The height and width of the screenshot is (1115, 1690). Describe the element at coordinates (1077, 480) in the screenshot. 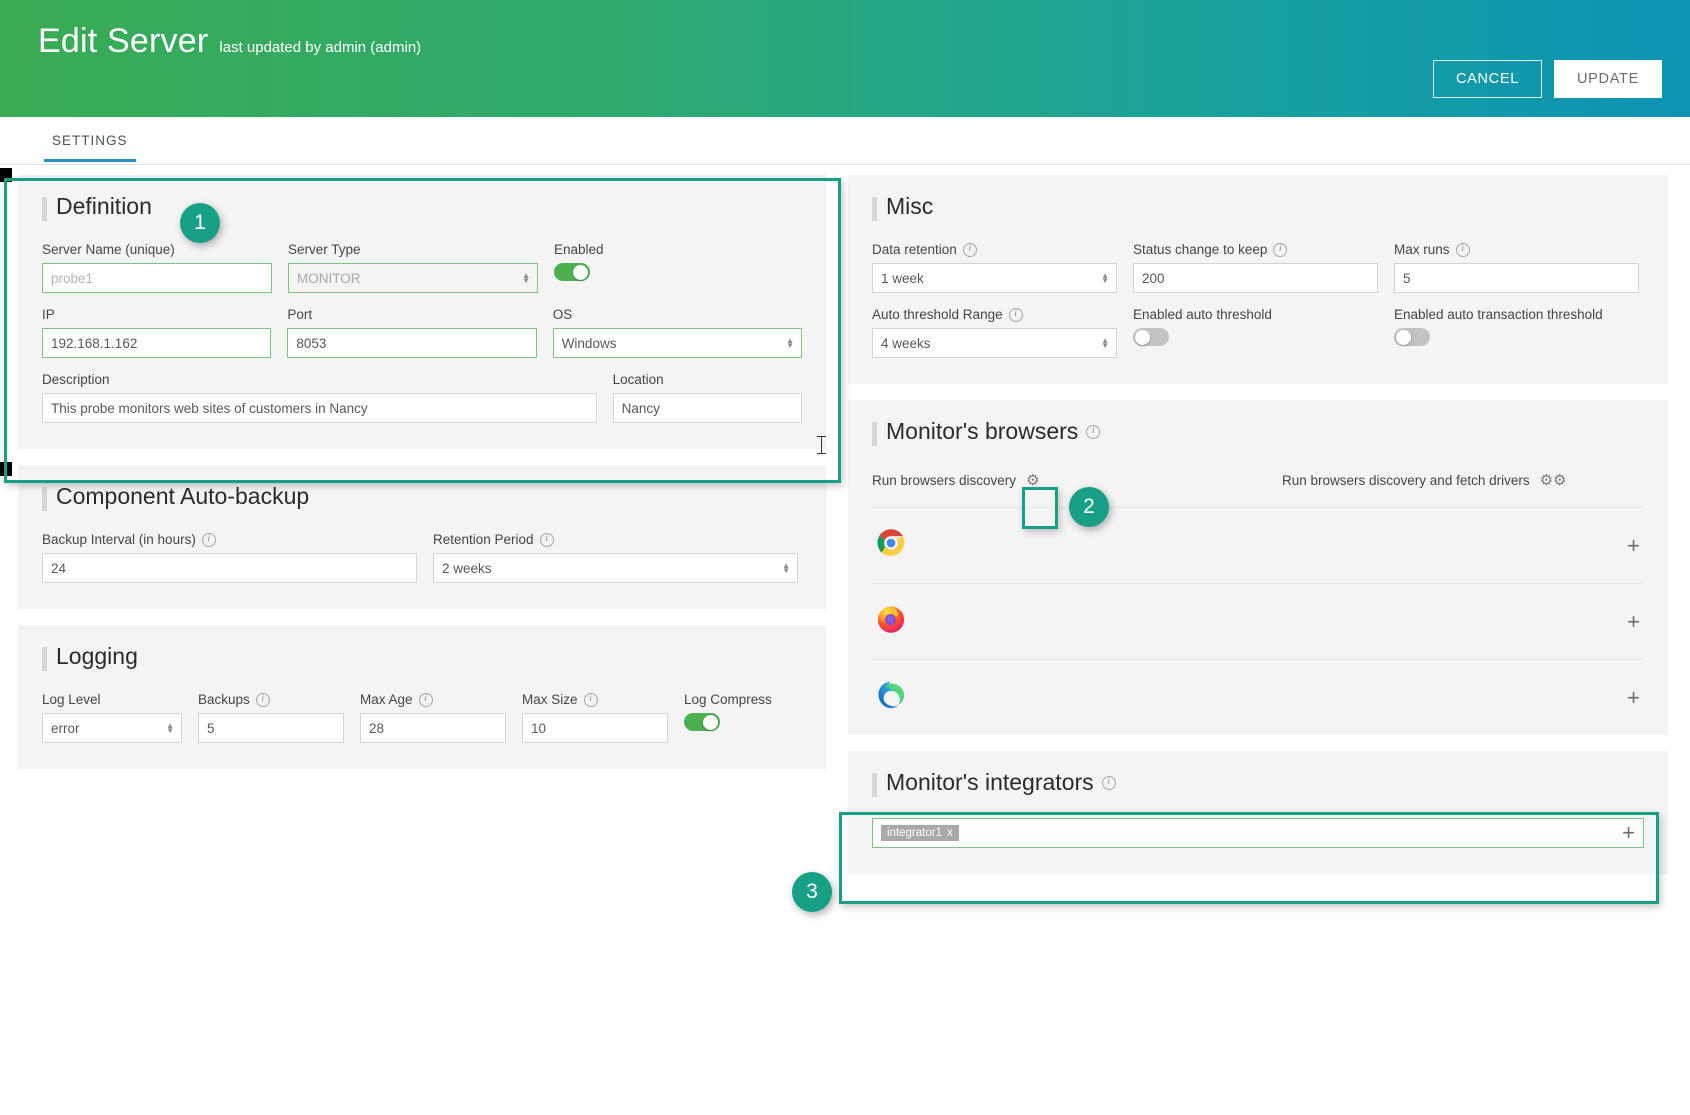

I see `run-browsers-discovery: Run browsers discovery ⚙` at that location.